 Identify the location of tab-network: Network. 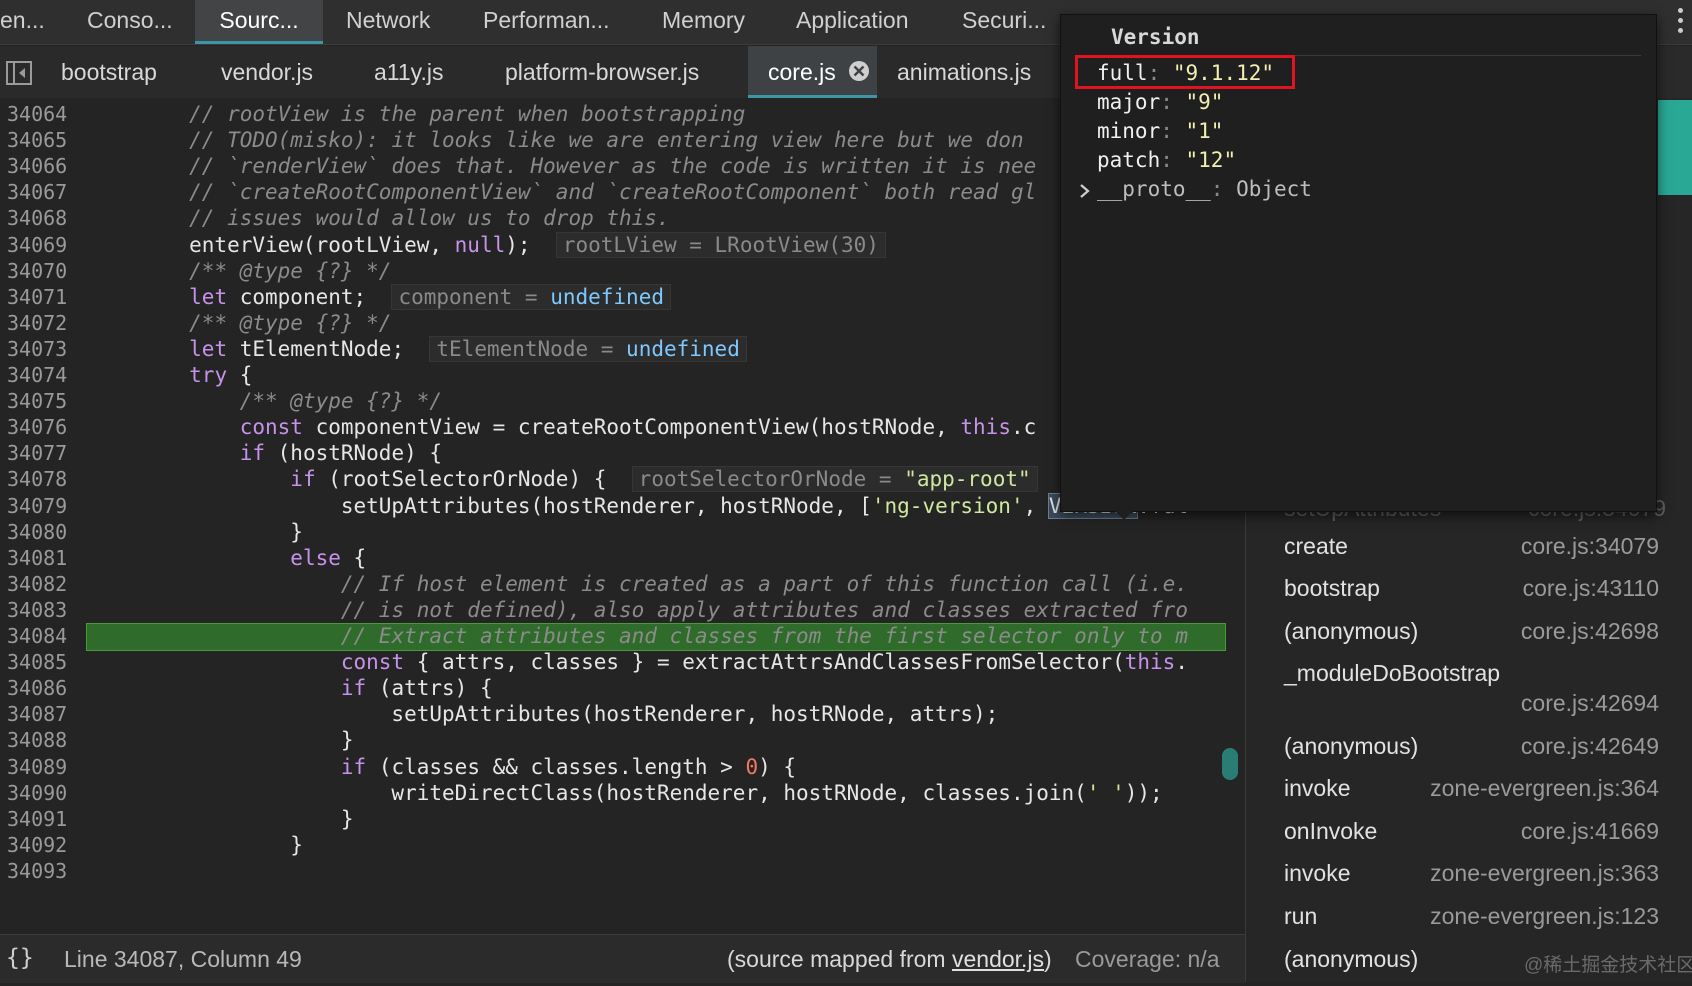
(388, 22).